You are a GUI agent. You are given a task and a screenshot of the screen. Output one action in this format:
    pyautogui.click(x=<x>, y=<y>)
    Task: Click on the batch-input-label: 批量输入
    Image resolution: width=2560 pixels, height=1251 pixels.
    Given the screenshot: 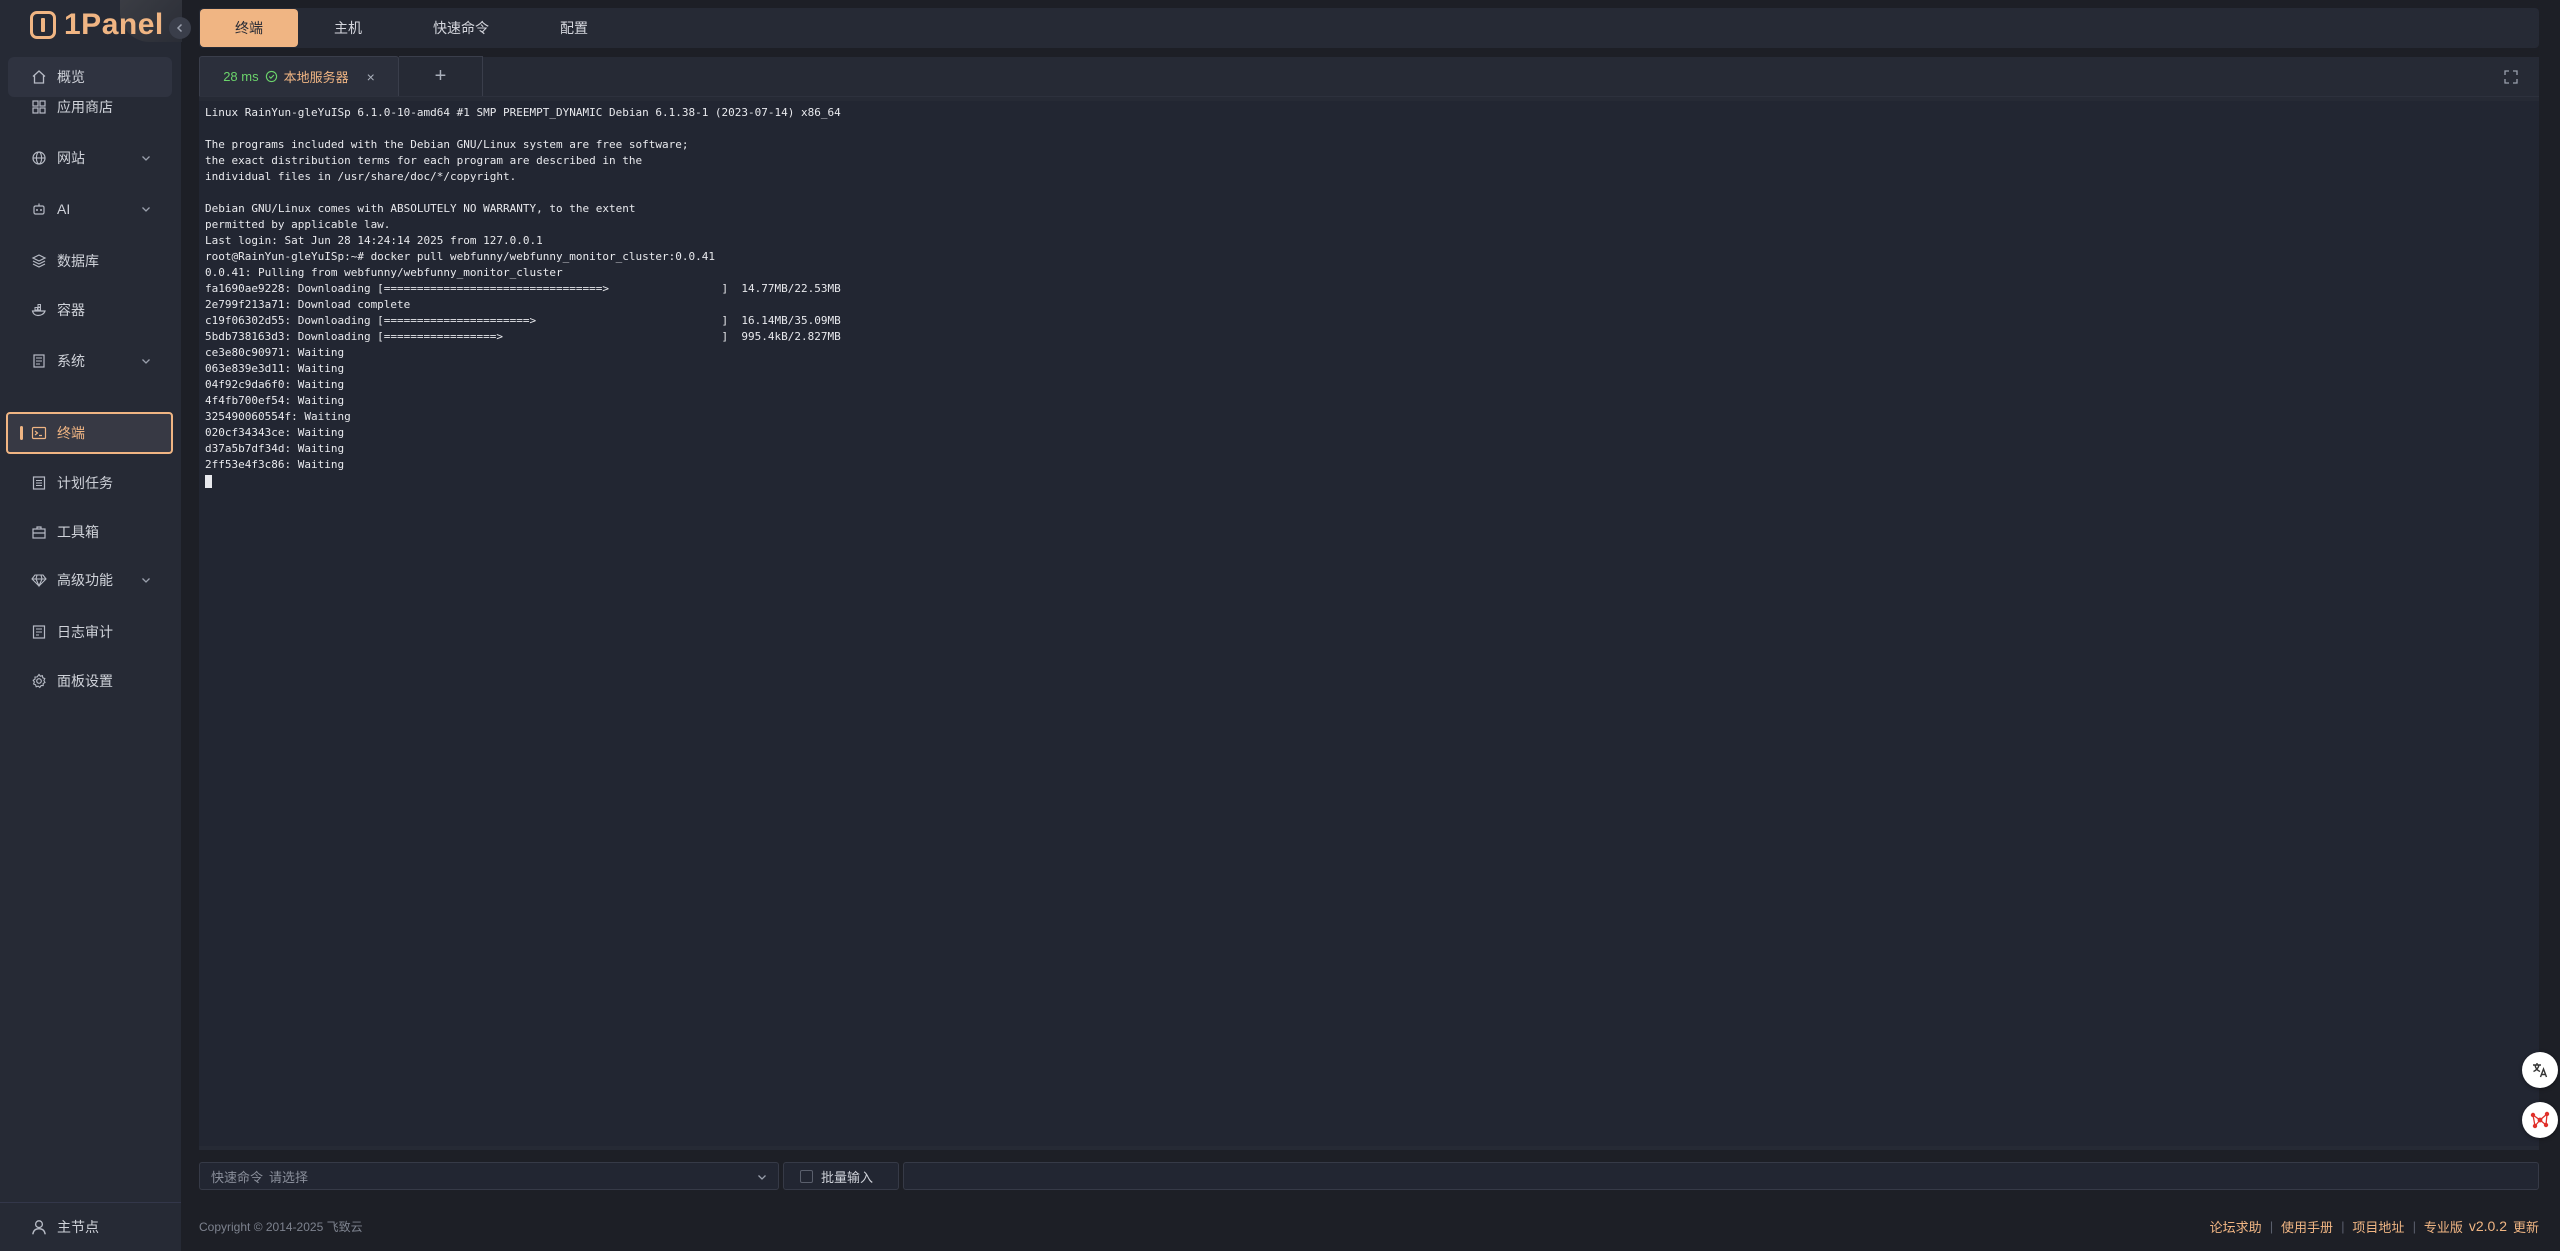 What is the action you would take?
    pyautogui.click(x=847, y=1177)
    